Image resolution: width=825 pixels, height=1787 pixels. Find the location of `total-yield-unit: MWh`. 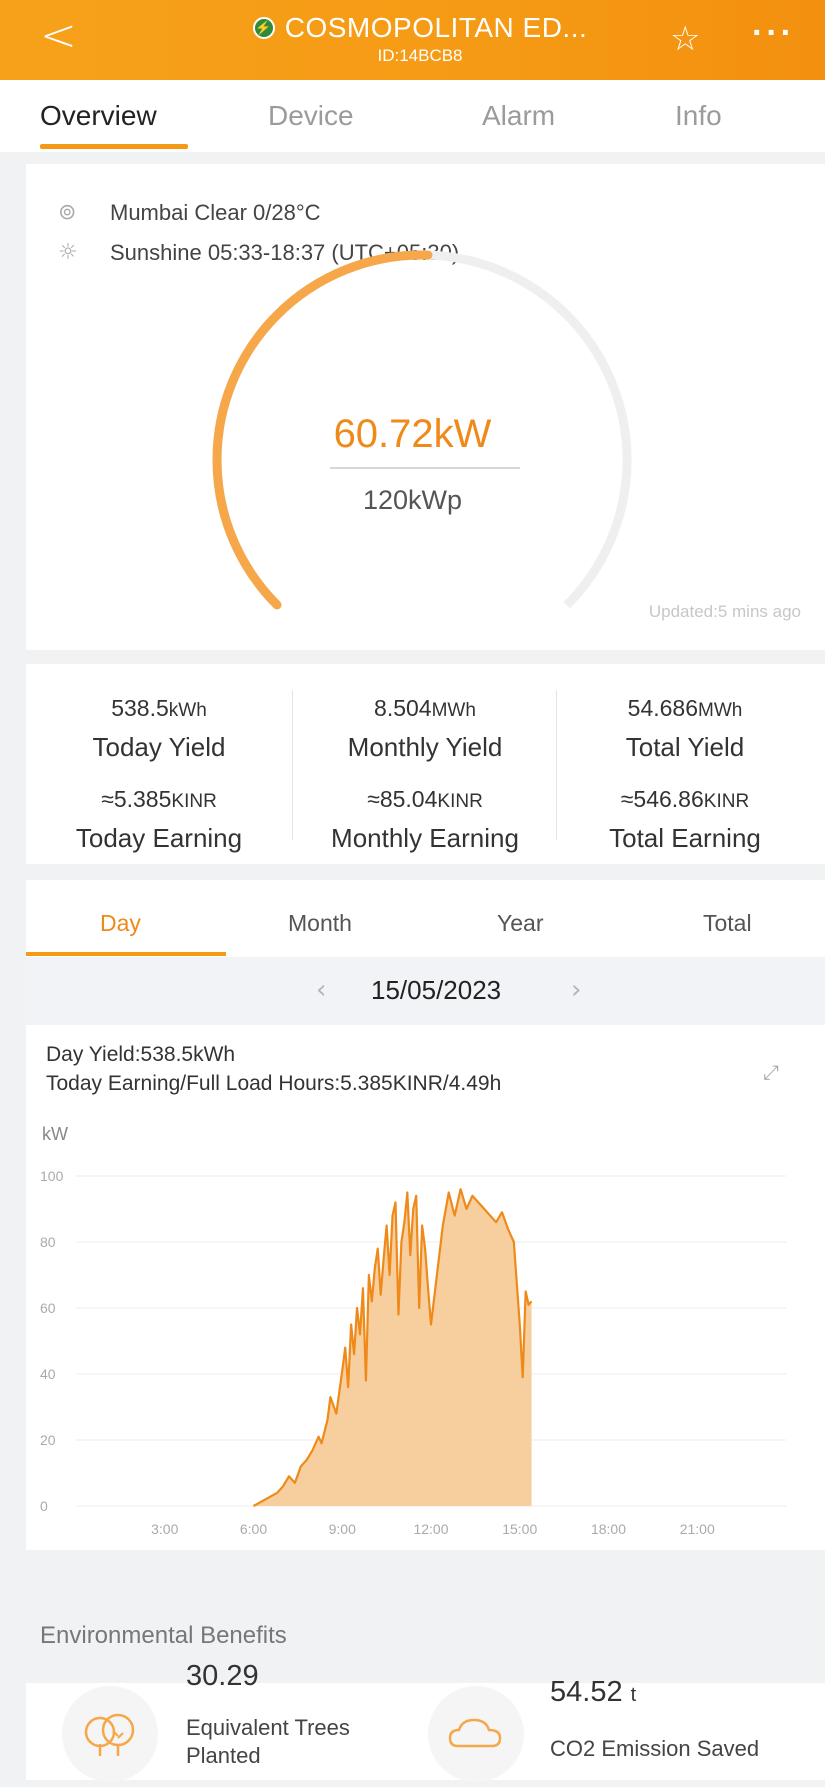

total-yield-unit: MWh is located at coordinates (720, 710).